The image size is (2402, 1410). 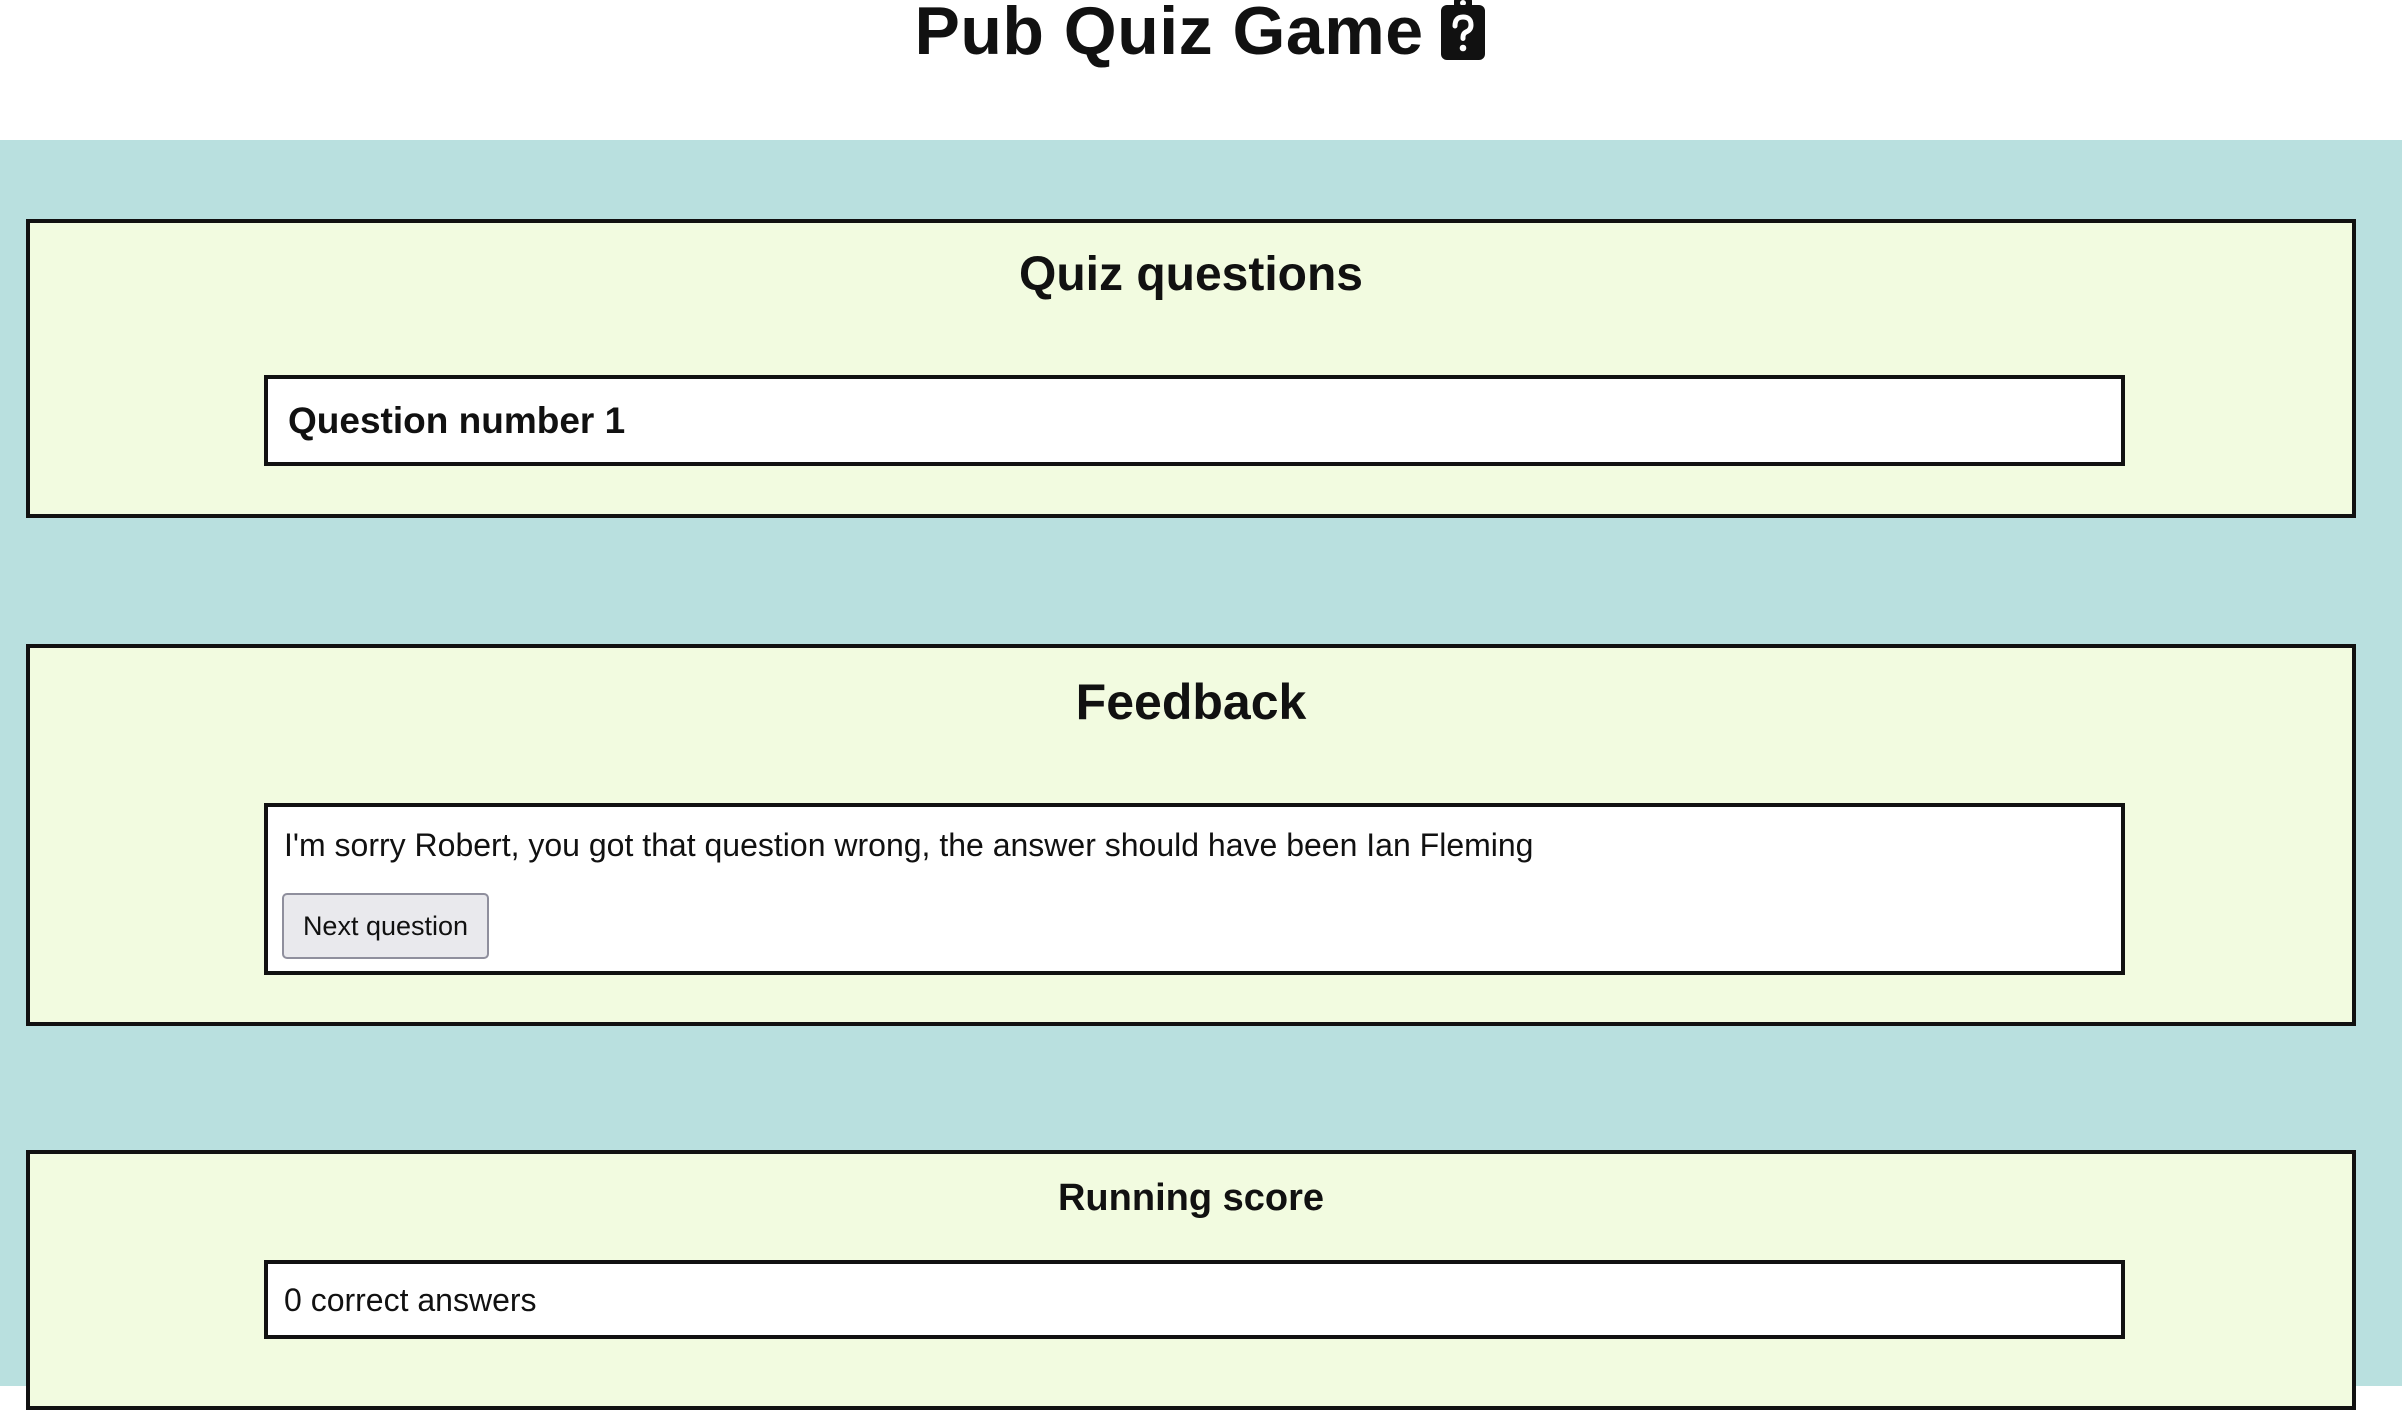 I want to click on score-text: 0 correct answers, so click(x=410, y=1300).